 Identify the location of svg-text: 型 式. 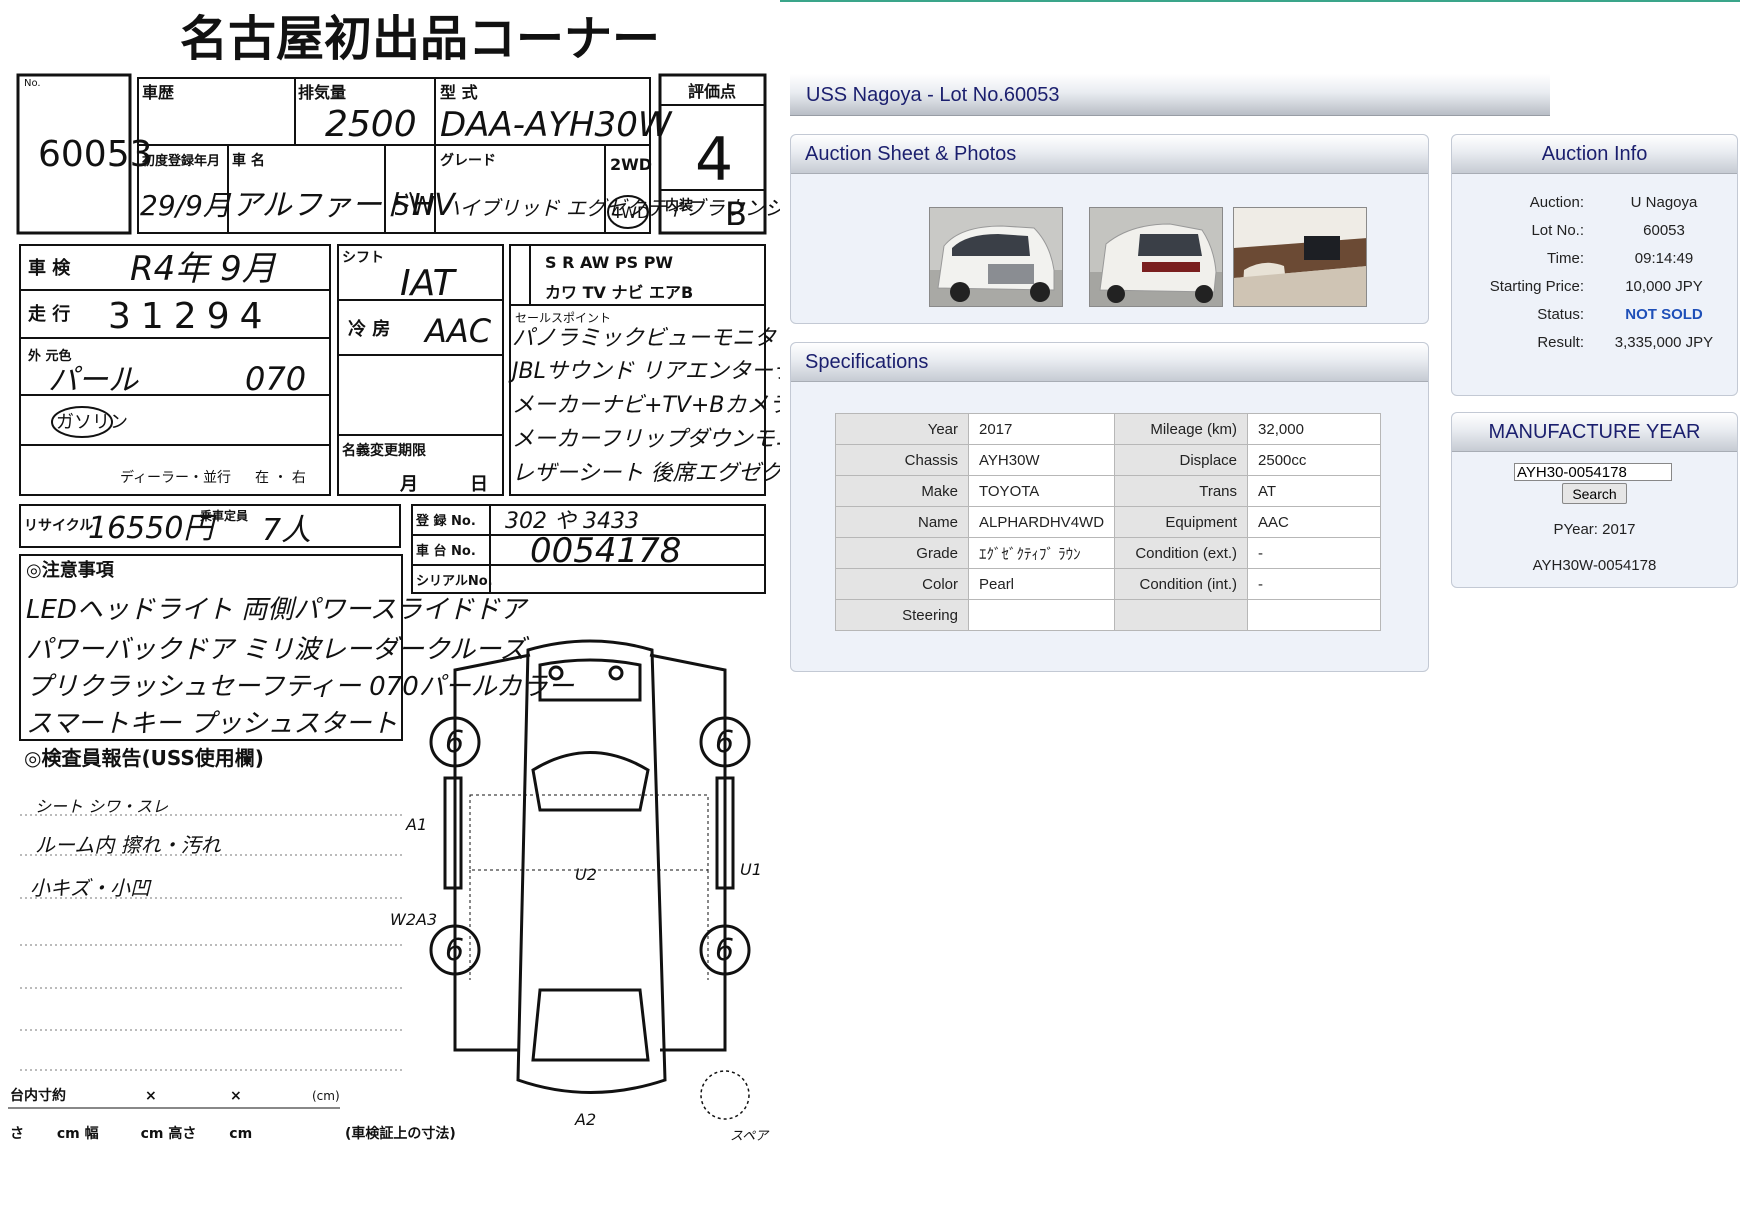
(459, 92).